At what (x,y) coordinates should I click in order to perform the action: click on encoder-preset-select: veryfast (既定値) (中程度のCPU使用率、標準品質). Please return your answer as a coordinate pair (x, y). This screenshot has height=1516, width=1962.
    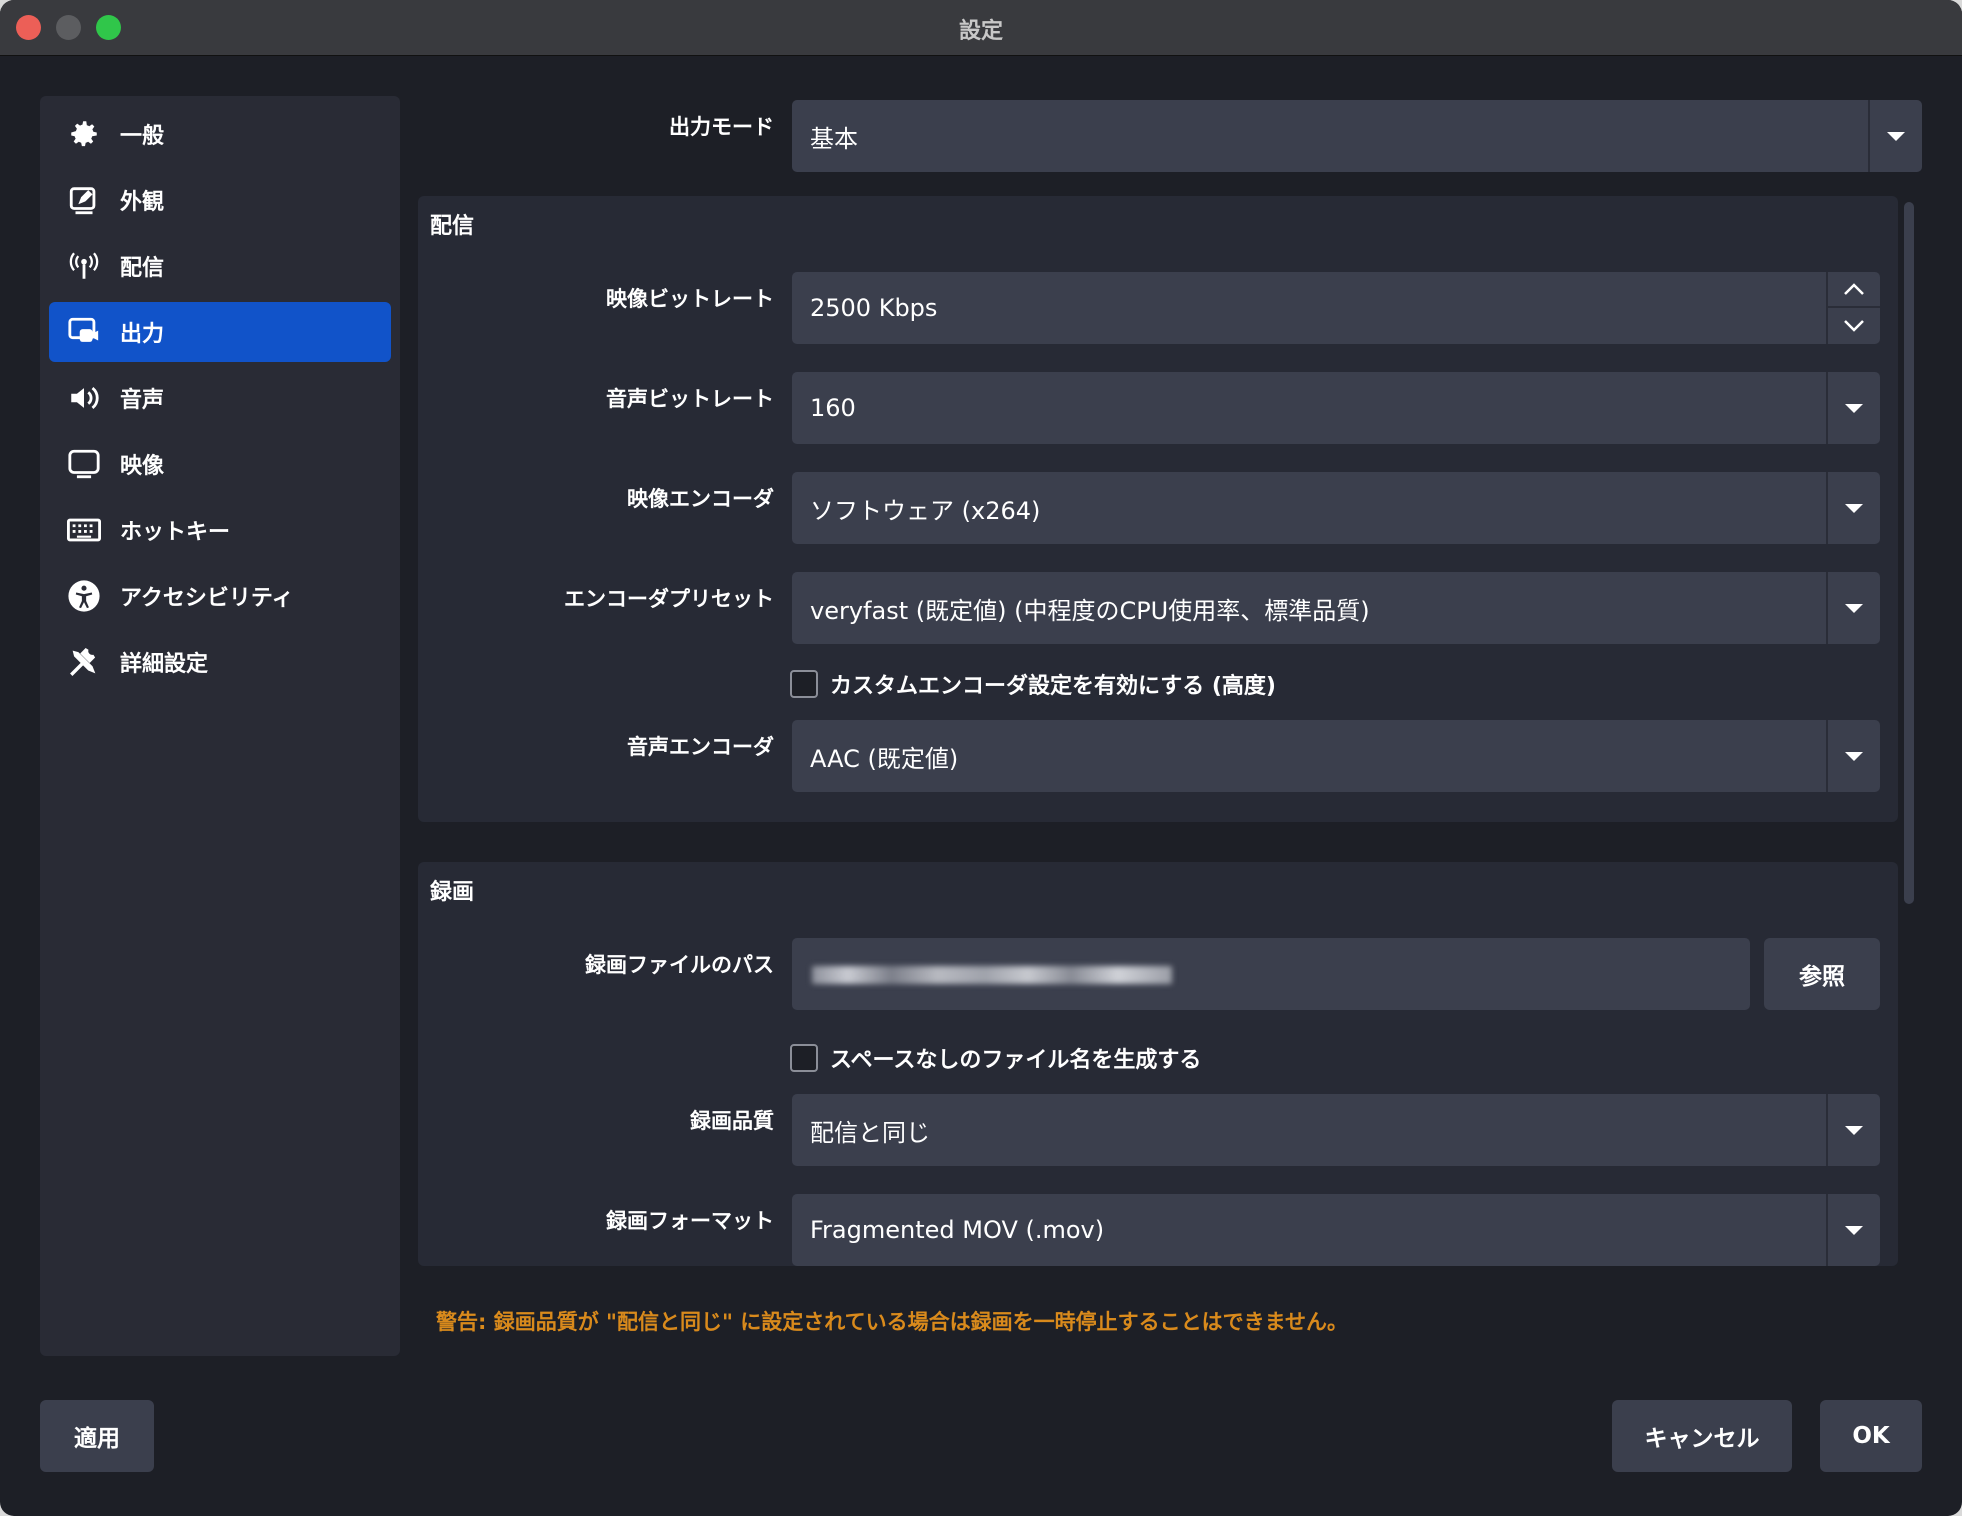
    Looking at the image, I should click on (1336, 608).